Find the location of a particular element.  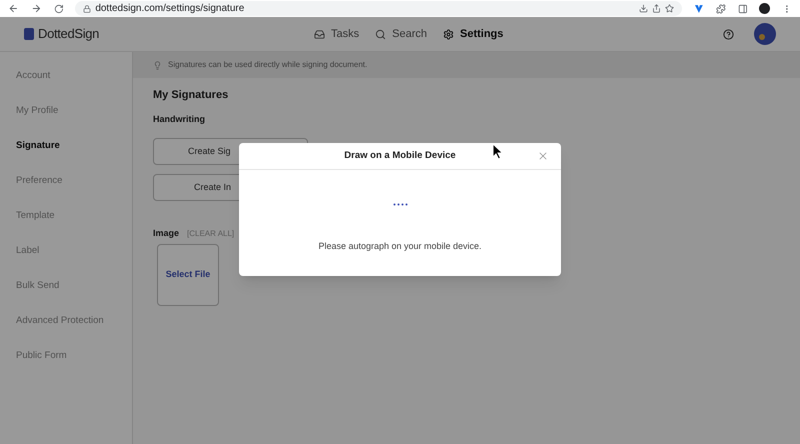

url-text: dottedsign.com/settings/signature is located at coordinates (169, 9).